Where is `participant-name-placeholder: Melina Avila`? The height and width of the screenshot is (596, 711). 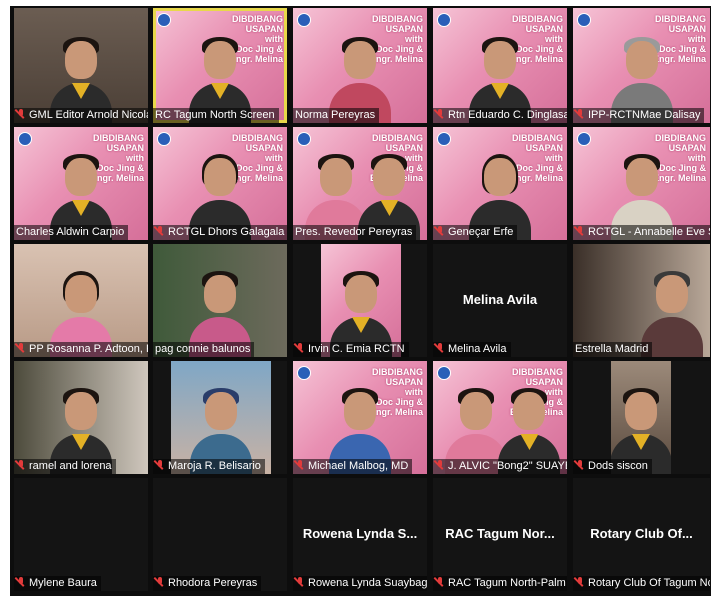
participant-name-placeholder: Melina Avila is located at coordinates (500, 299).